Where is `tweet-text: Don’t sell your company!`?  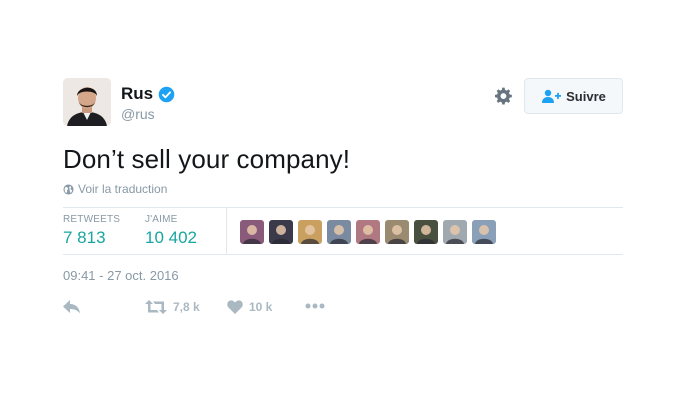
tweet-text: Don’t sell your company! is located at coordinates (207, 159).